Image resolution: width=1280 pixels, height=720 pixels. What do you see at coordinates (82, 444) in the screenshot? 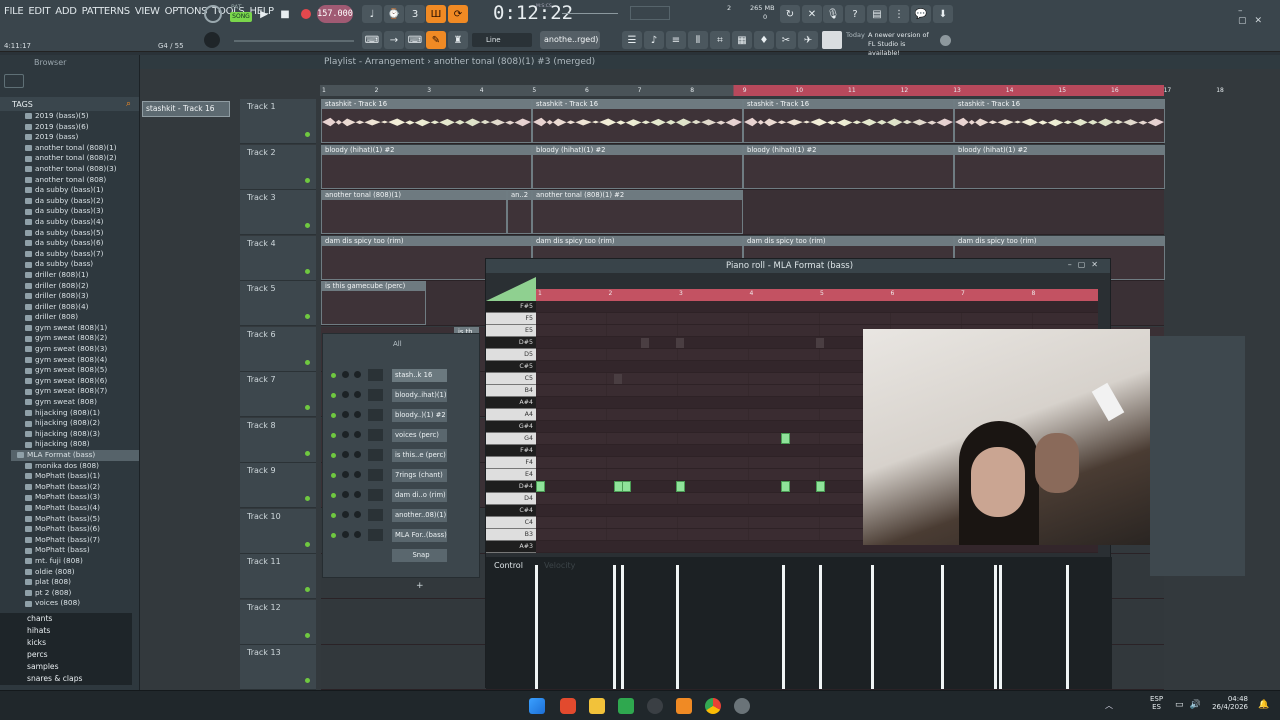
I see `browser-item: hijacking (808)` at bounding box center [82, 444].